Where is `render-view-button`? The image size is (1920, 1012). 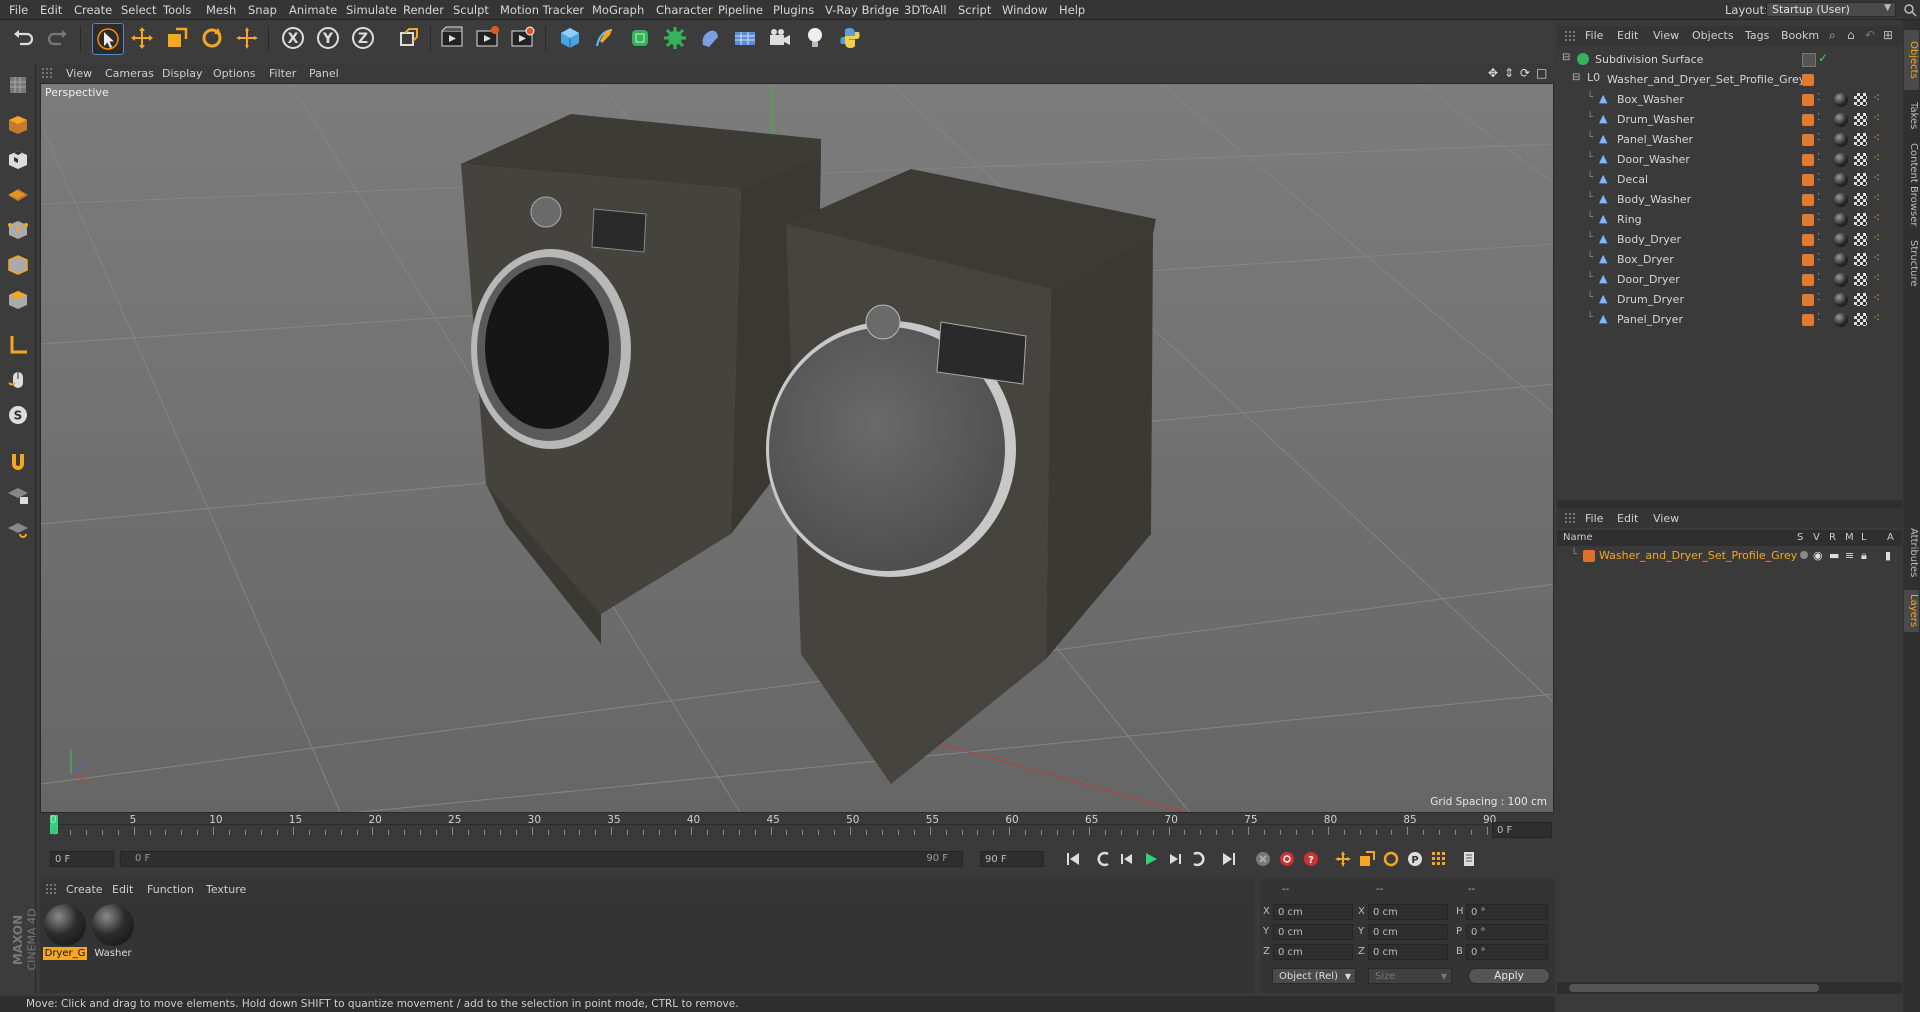 render-view-button is located at coordinates (452, 38).